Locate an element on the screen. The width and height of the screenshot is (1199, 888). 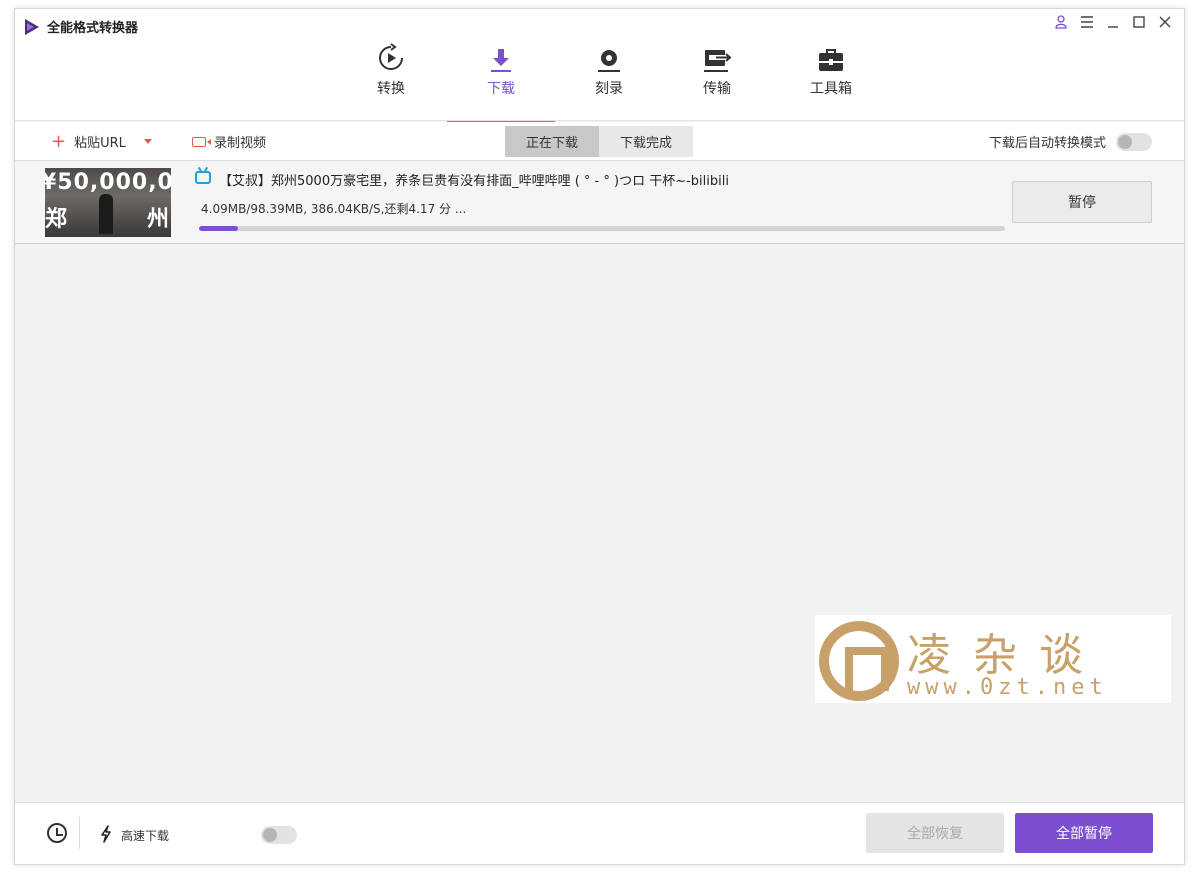
tab-downloading: 正在下载 is located at coordinates (552, 141).